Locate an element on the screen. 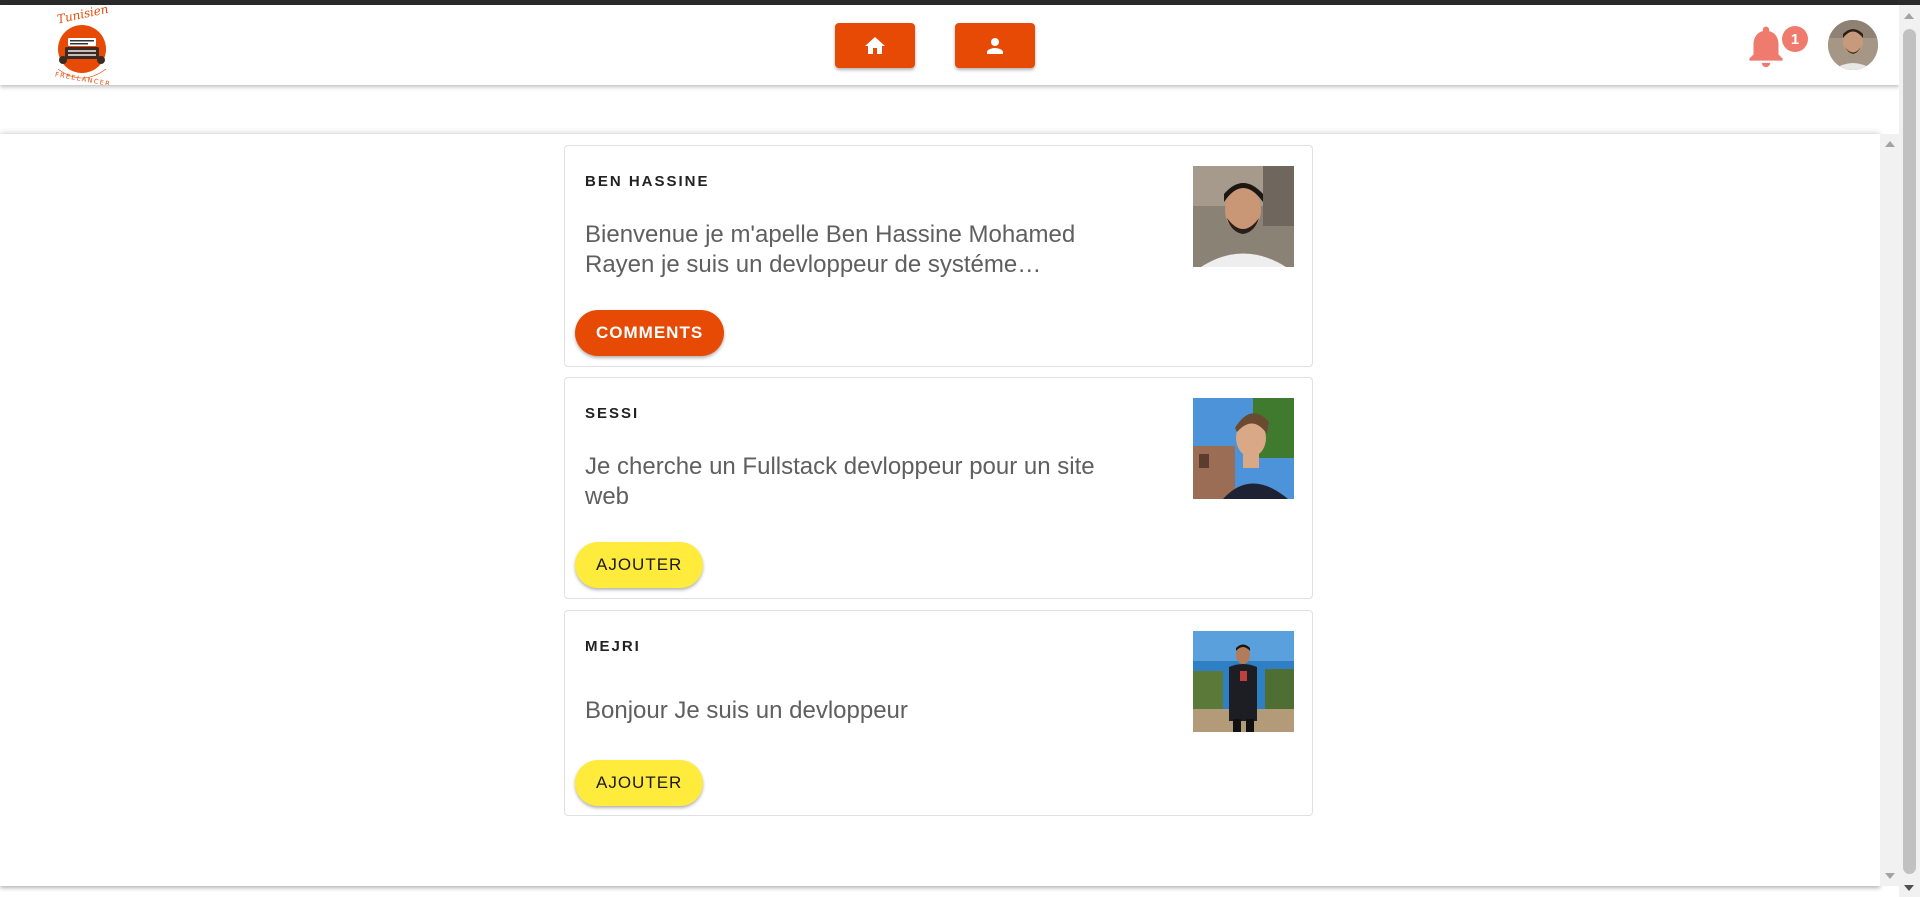  page-scrollbar is located at coordinates (1909, 451).